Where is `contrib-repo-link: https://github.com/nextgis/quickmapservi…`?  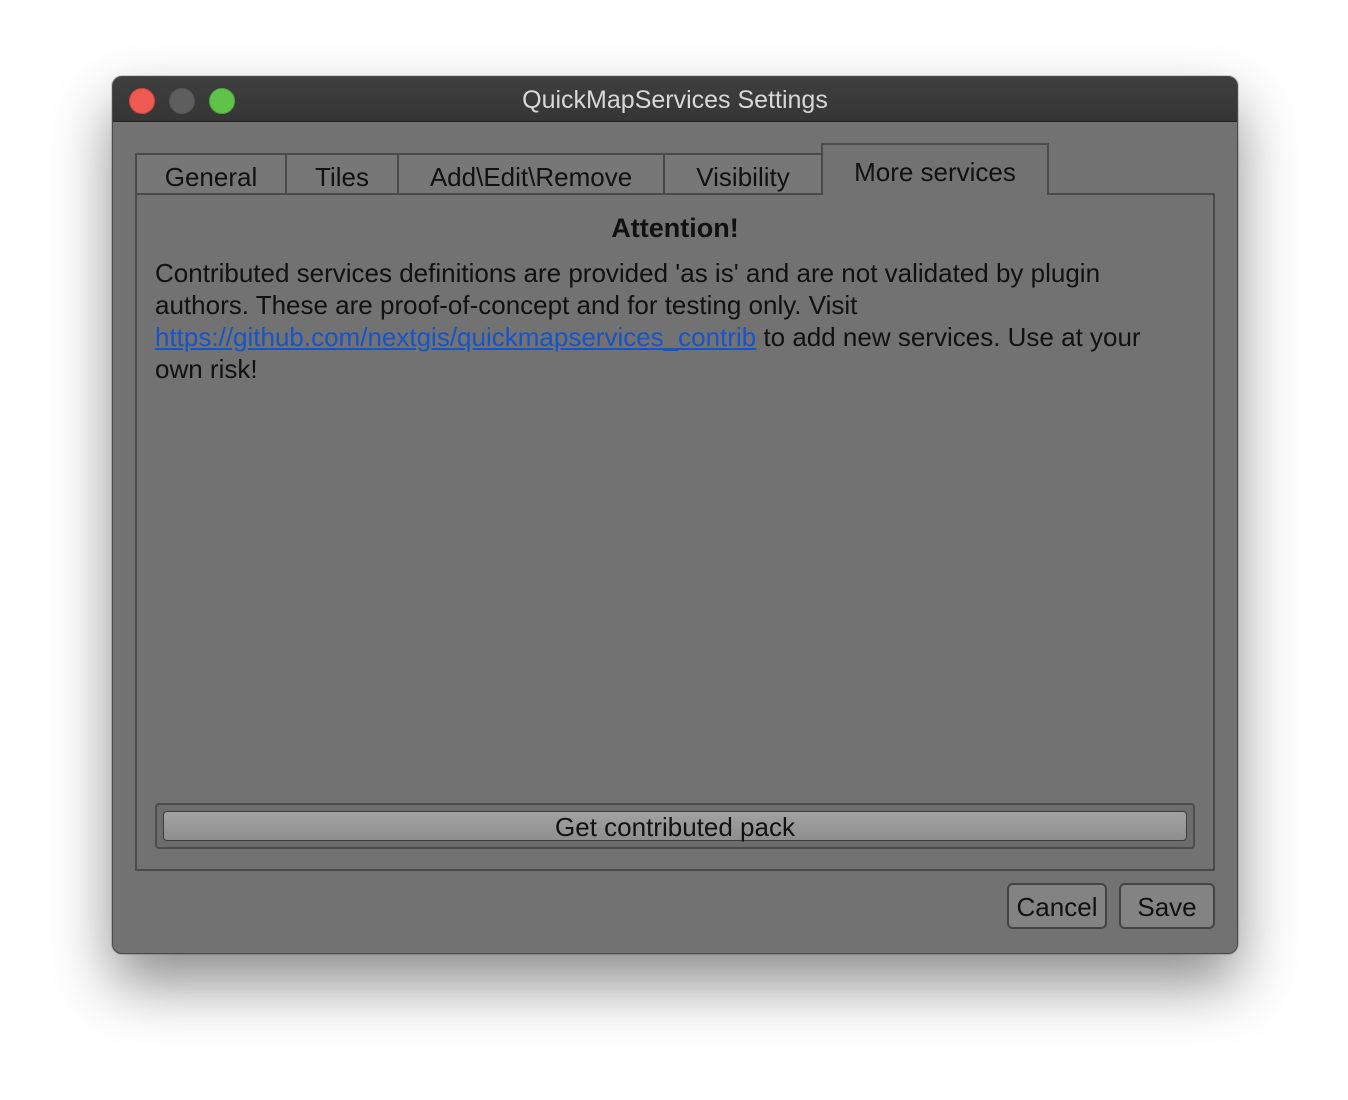 contrib-repo-link: https://github.com/nextgis/quickmapservi… is located at coordinates (455, 337).